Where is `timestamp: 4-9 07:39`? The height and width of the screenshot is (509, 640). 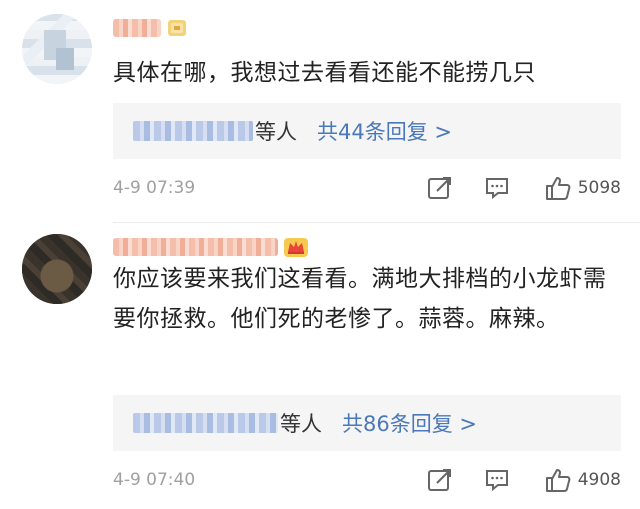
timestamp: 4-9 07:39 is located at coordinates (154, 188).